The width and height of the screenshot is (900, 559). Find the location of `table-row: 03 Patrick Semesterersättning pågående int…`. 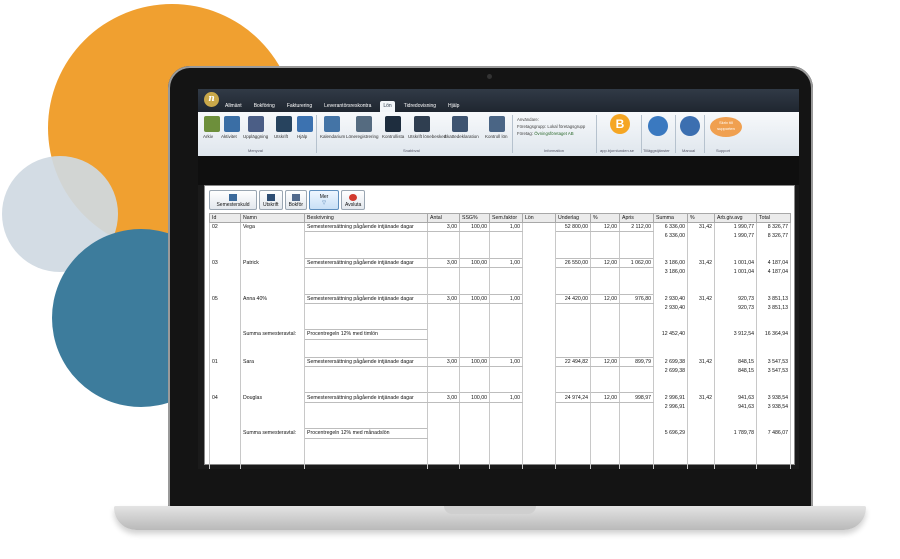

table-row: 03 Patrick Semesterersättning pågående int… is located at coordinates (500, 263).